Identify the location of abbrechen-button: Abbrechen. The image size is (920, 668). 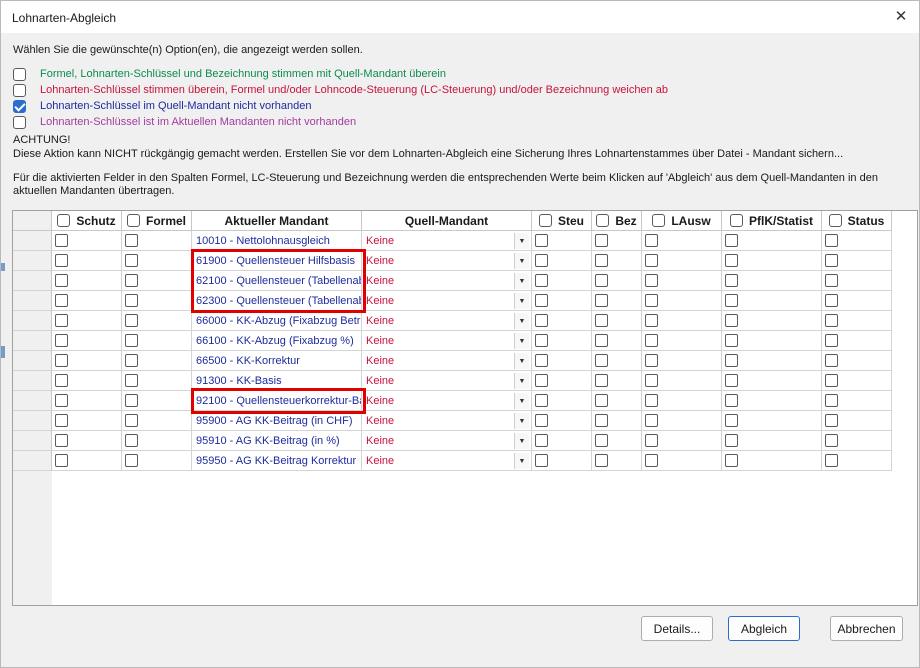
(866, 628).